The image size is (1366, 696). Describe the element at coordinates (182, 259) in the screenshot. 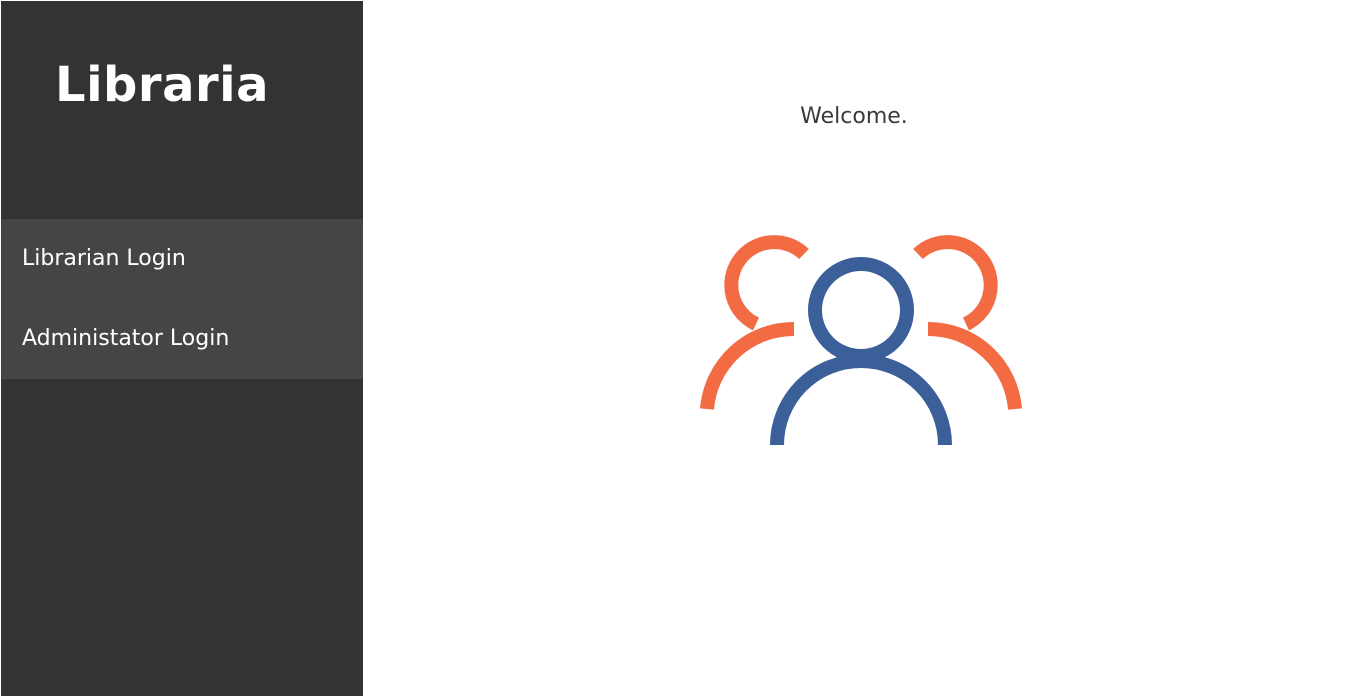

I see `librarian-login-link: Librarian Login` at that location.